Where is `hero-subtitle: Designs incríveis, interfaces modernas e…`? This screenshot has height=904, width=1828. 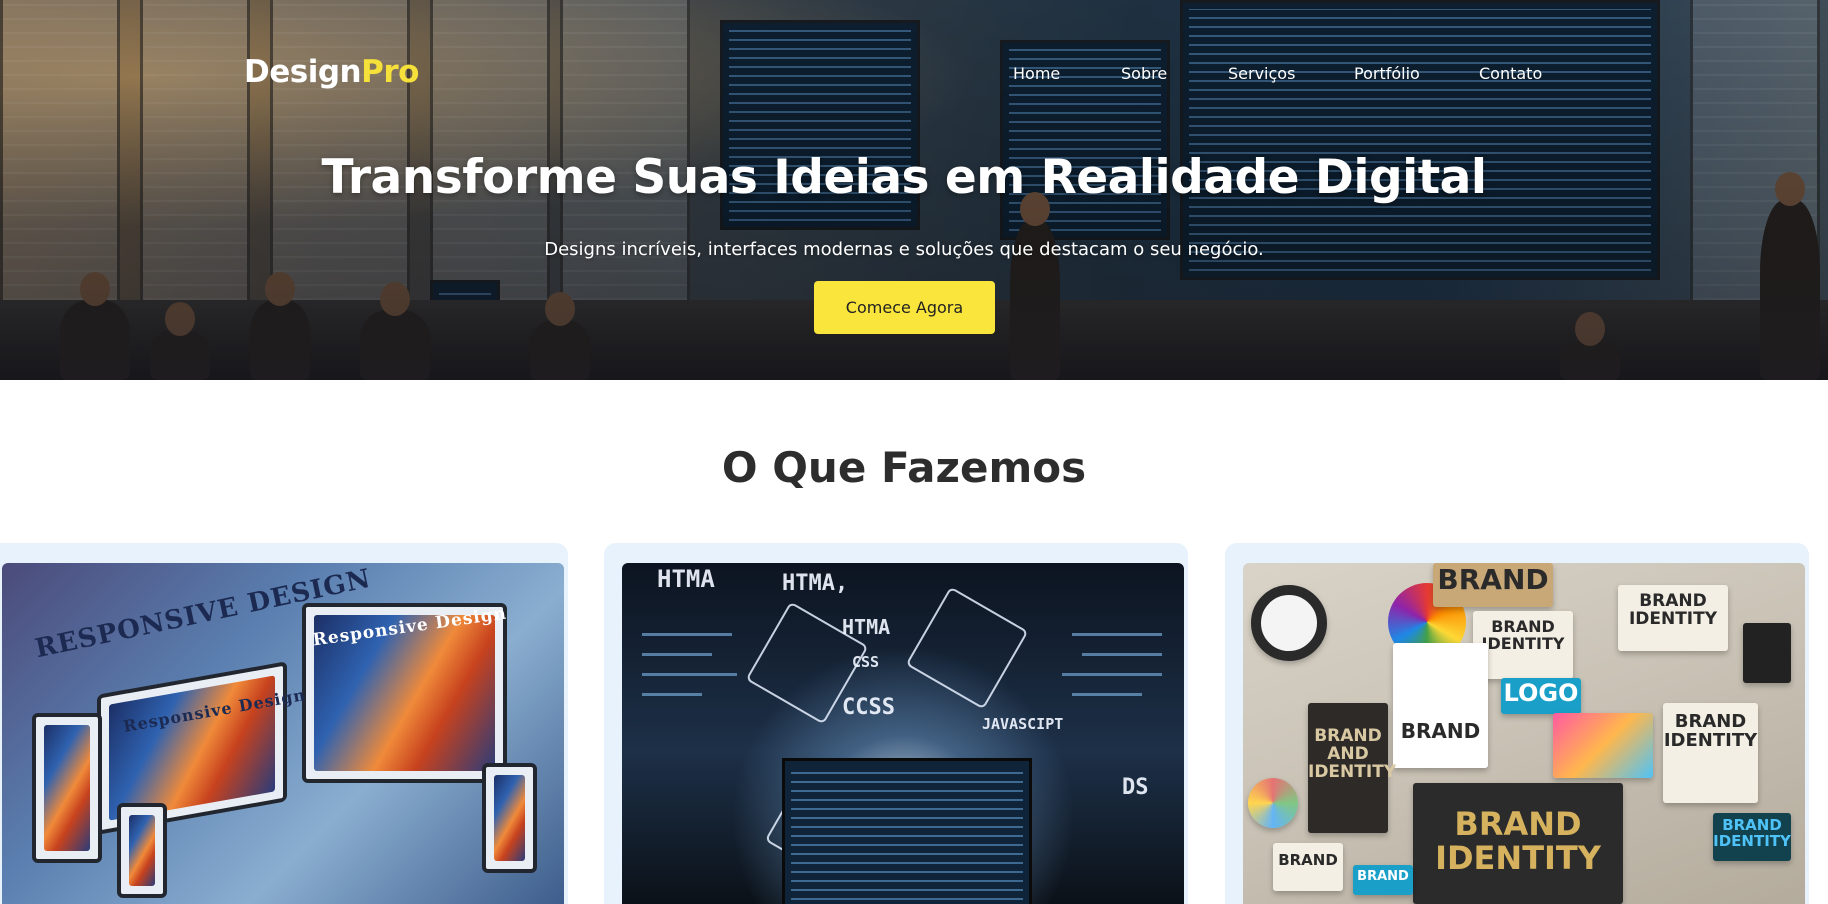 hero-subtitle: Designs incríveis, interfaces modernas e… is located at coordinates (904, 249).